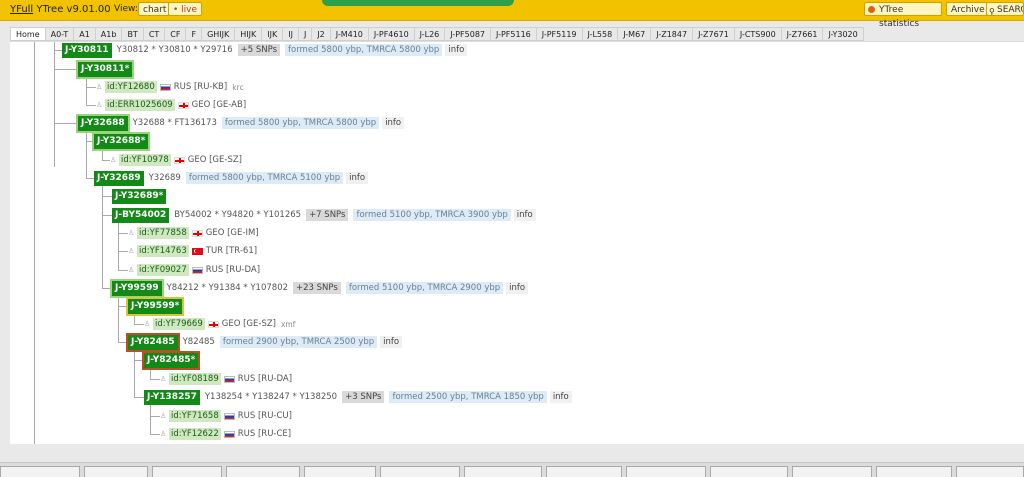 The width and height of the screenshot is (1024, 477). I want to click on tab-ij: IJ, so click(291, 34).